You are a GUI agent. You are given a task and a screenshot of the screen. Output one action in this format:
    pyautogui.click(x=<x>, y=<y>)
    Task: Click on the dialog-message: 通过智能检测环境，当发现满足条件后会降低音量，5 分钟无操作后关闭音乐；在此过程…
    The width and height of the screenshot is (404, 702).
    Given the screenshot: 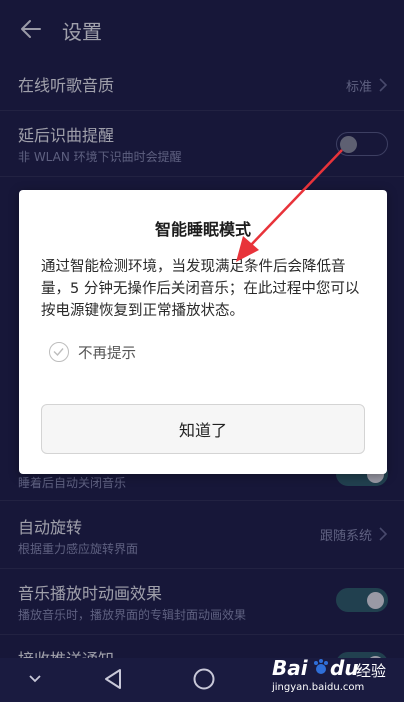 What is the action you would take?
    pyautogui.click(x=200, y=289)
    